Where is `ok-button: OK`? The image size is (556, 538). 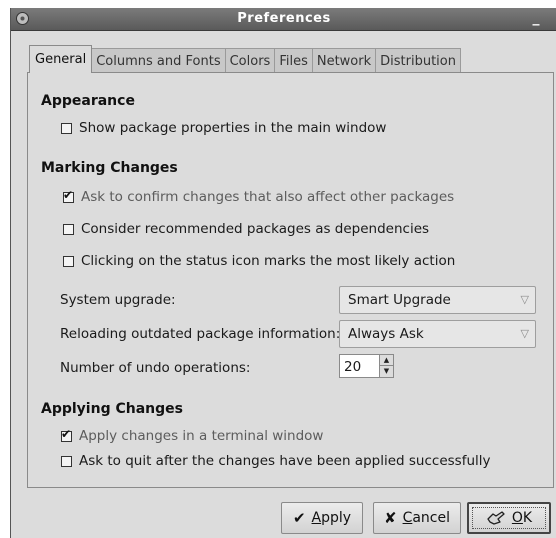 ok-button: OK is located at coordinates (509, 518).